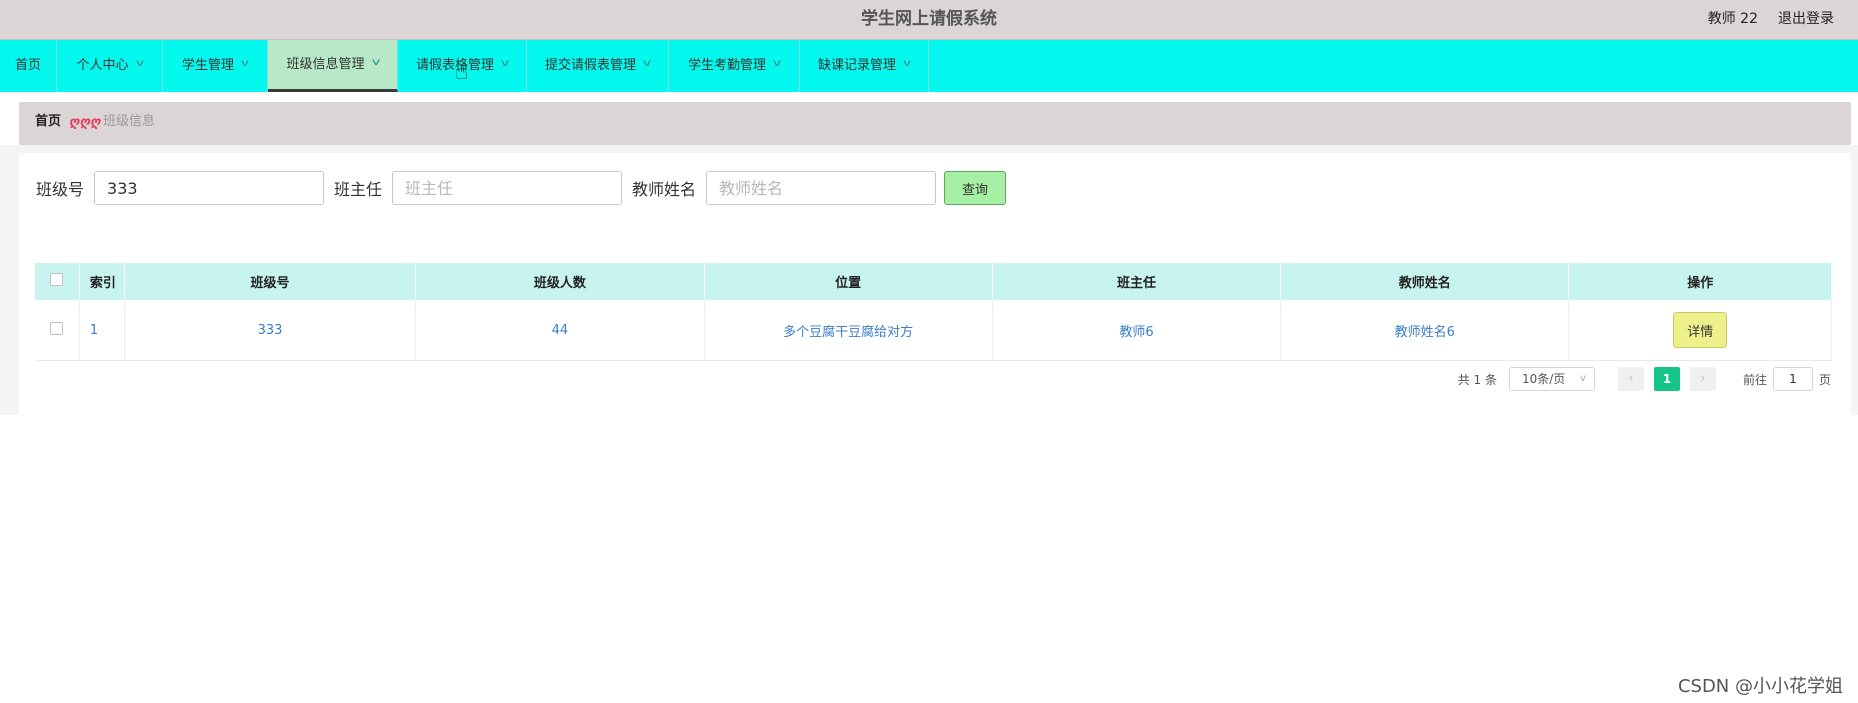  I want to click on select-all-cell, so click(57, 281).